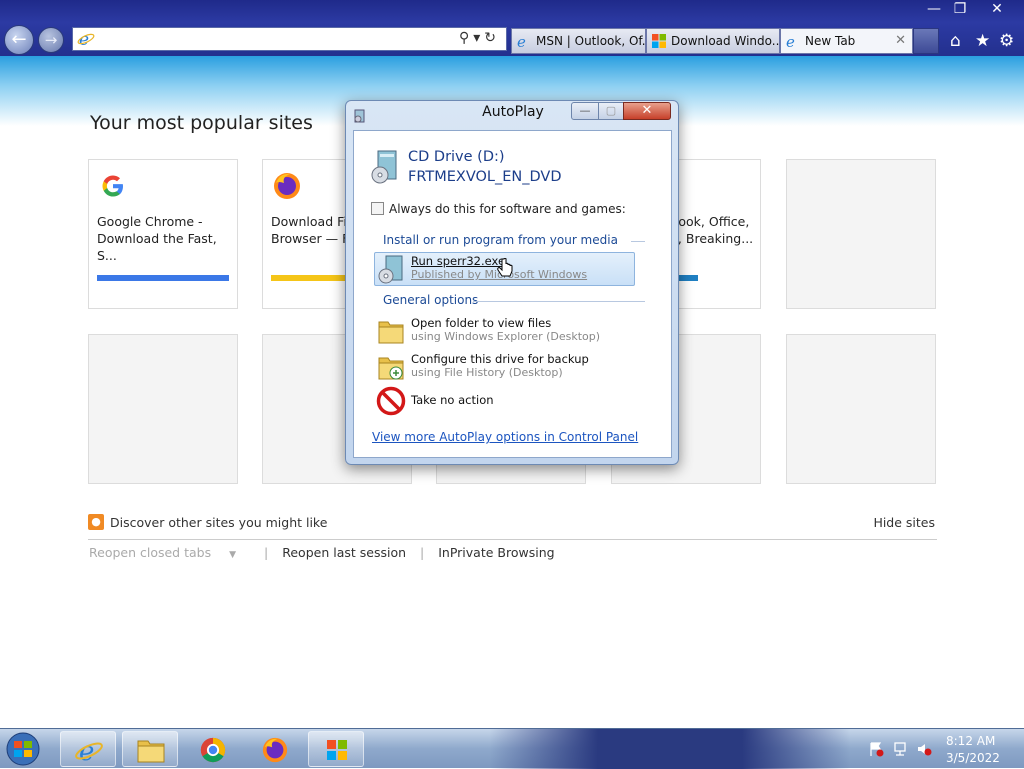 The width and height of the screenshot is (1024, 769). Describe the element at coordinates (233, 555) in the screenshot. I see `dropdown-arrow-icon: ▼` at that location.